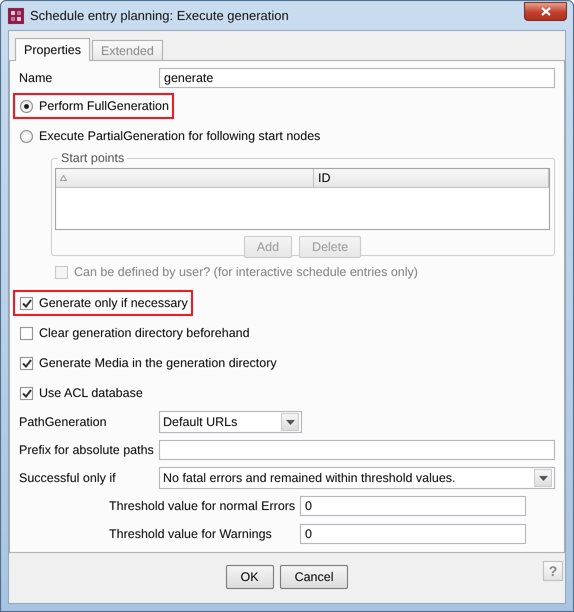 The image size is (574, 612). I want to click on radio-label: Execute PartialGeneration for following start nodes, so click(179, 136).